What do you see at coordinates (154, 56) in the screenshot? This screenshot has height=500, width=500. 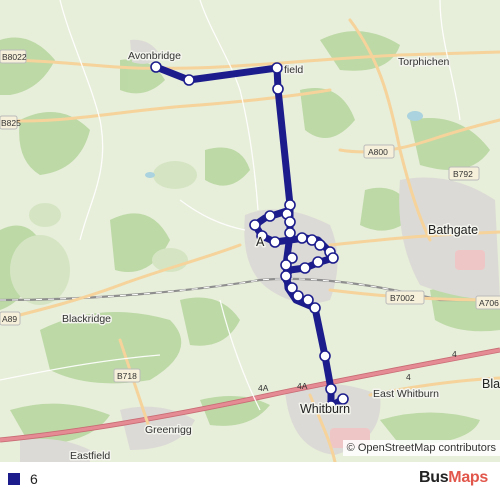 I see `place-label-avonbridge: Avonbridge` at bounding box center [154, 56].